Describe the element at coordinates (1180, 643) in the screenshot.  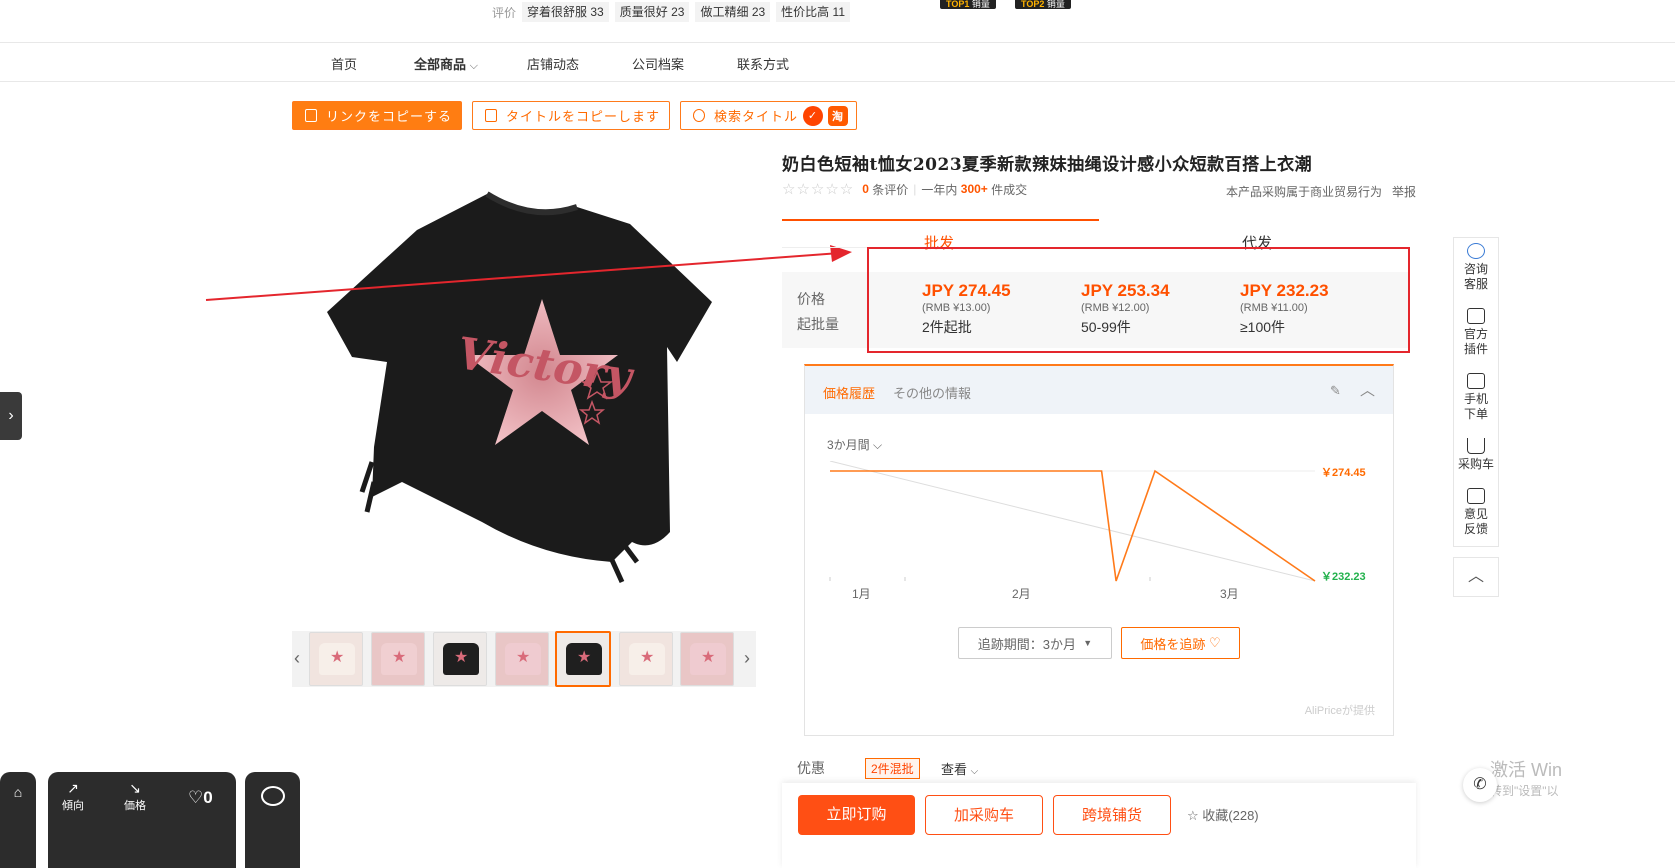
I see `track-price-button: 価格を追跡 ♡` at that location.